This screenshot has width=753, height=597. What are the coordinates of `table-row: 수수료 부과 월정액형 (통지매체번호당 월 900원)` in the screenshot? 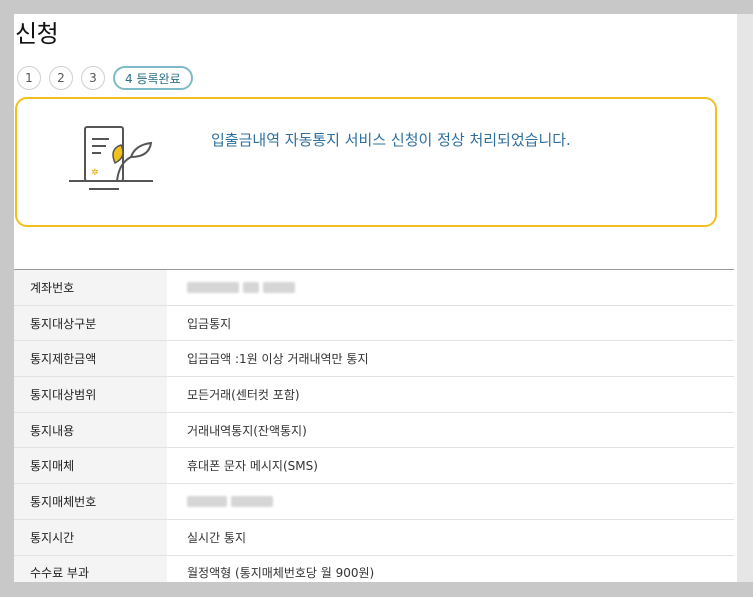 It's located at (374, 568).